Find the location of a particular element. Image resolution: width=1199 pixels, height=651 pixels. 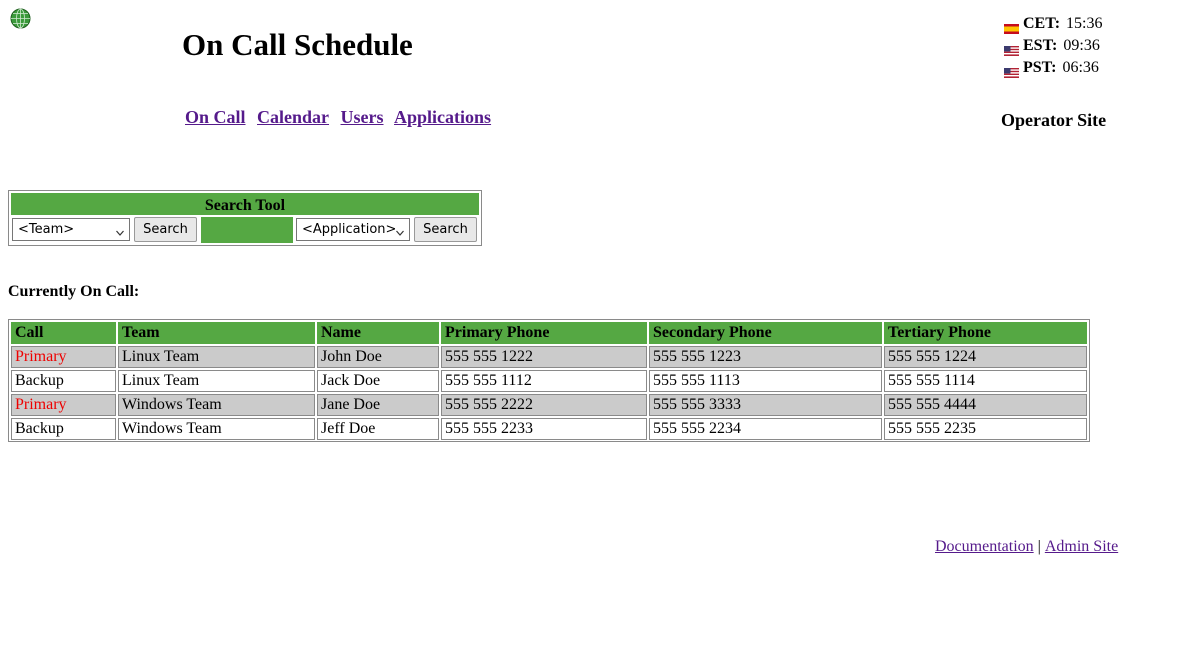

application-select: <Application> is located at coordinates (353, 229).